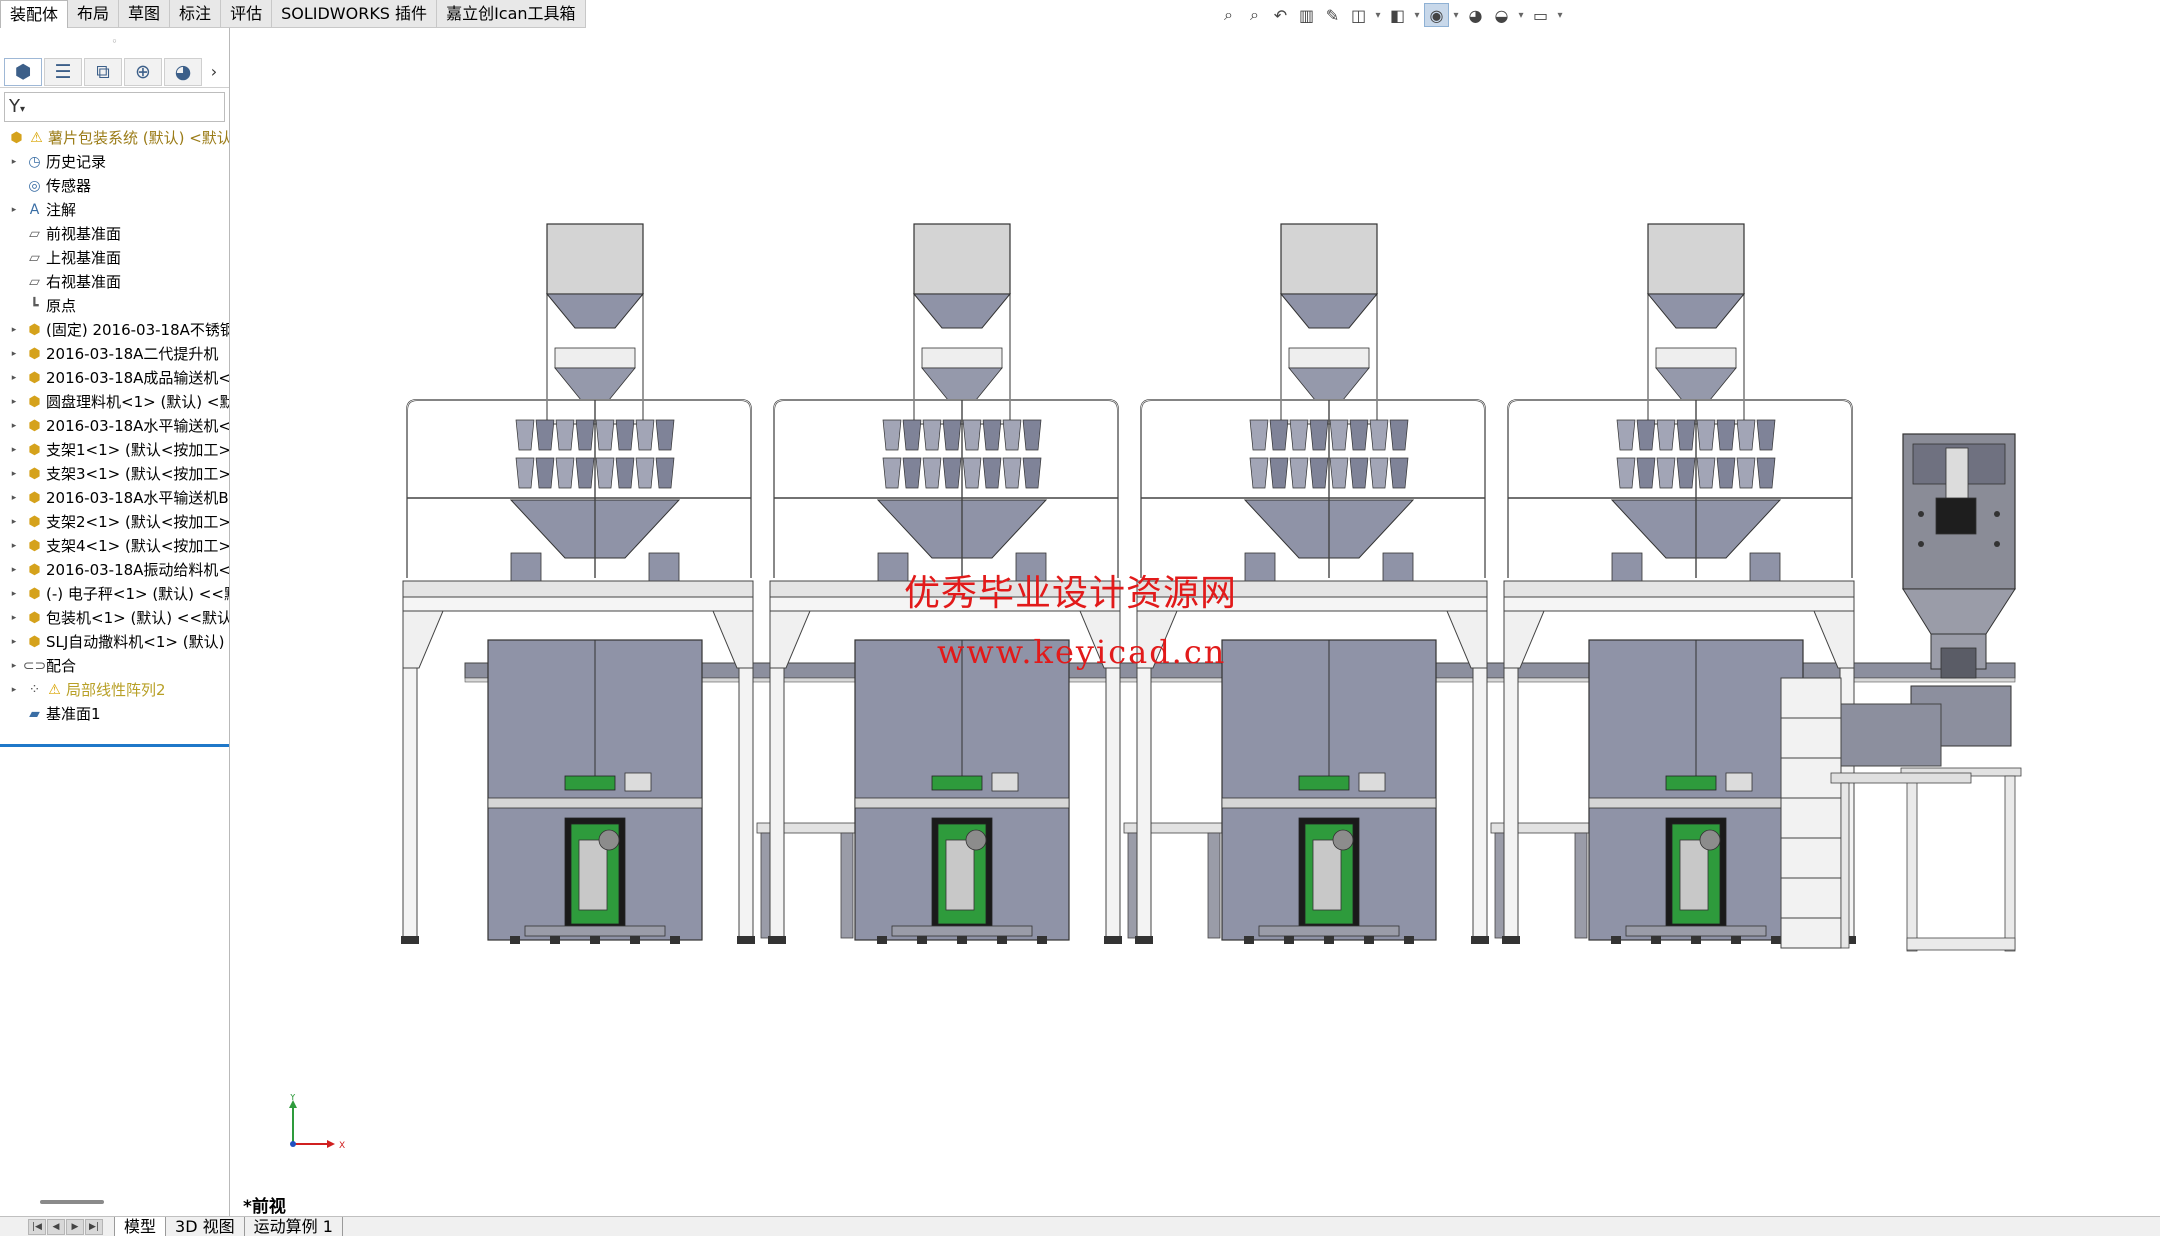 The height and width of the screenshot is (1236, 2160). I want to click on hide-show-items-icon: ◉, so click(1436, 15).